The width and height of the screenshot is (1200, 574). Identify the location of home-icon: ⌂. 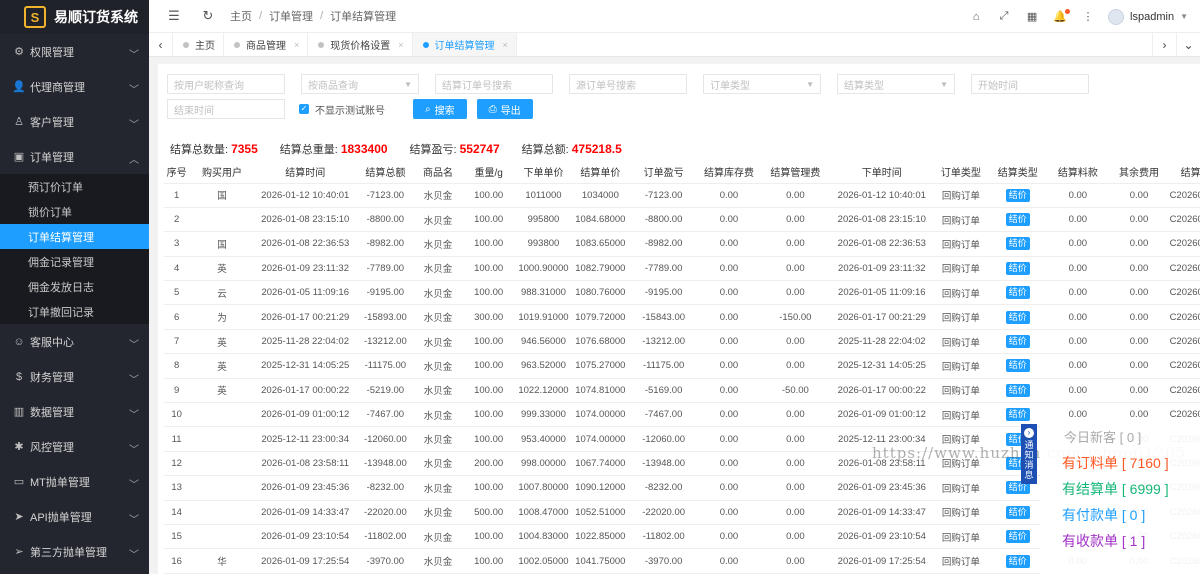
(976, 17).